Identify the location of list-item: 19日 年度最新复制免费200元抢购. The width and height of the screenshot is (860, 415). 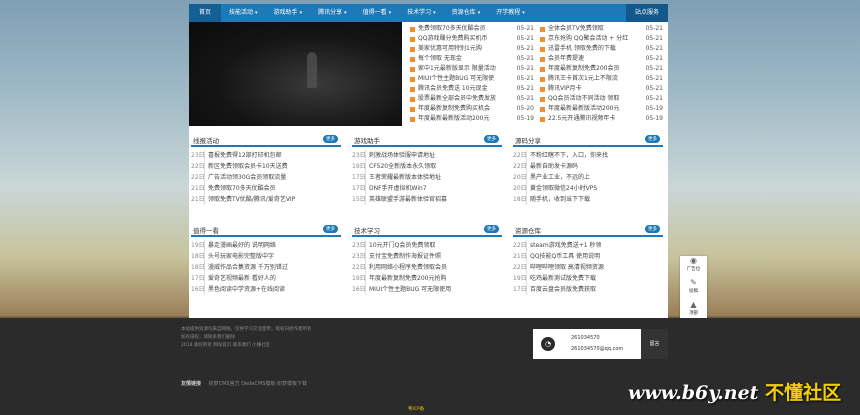
(427, 278).